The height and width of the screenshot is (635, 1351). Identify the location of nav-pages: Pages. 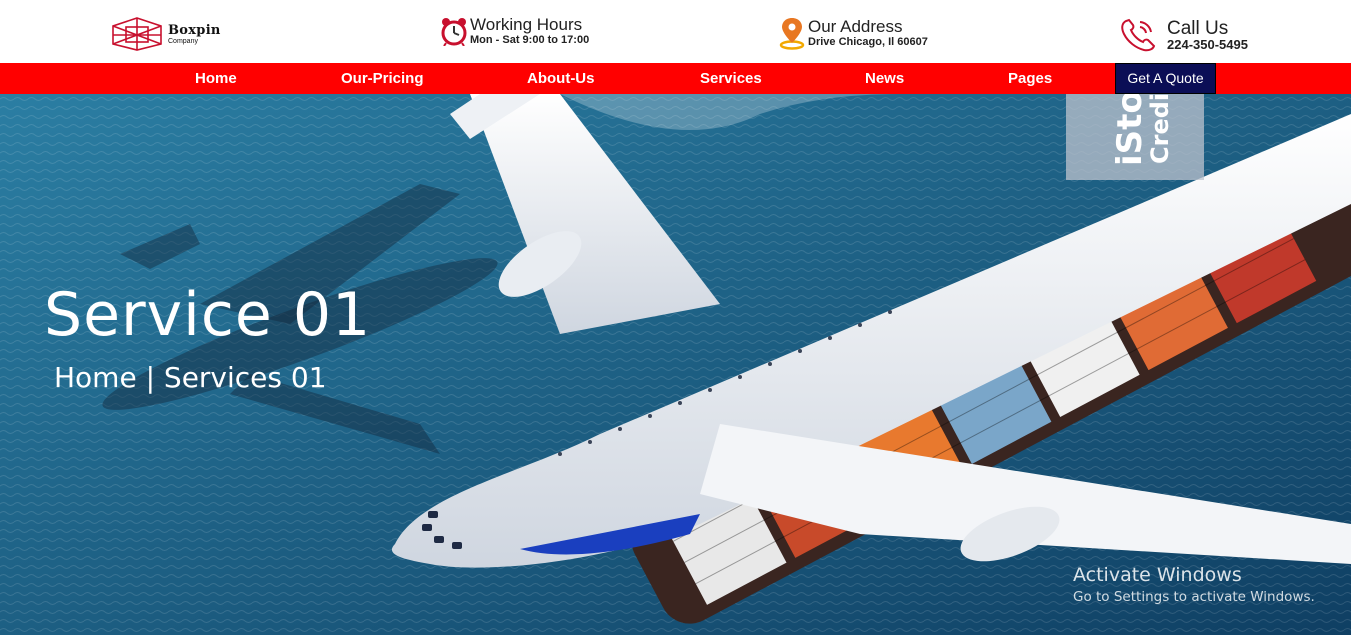
(1030, 78).